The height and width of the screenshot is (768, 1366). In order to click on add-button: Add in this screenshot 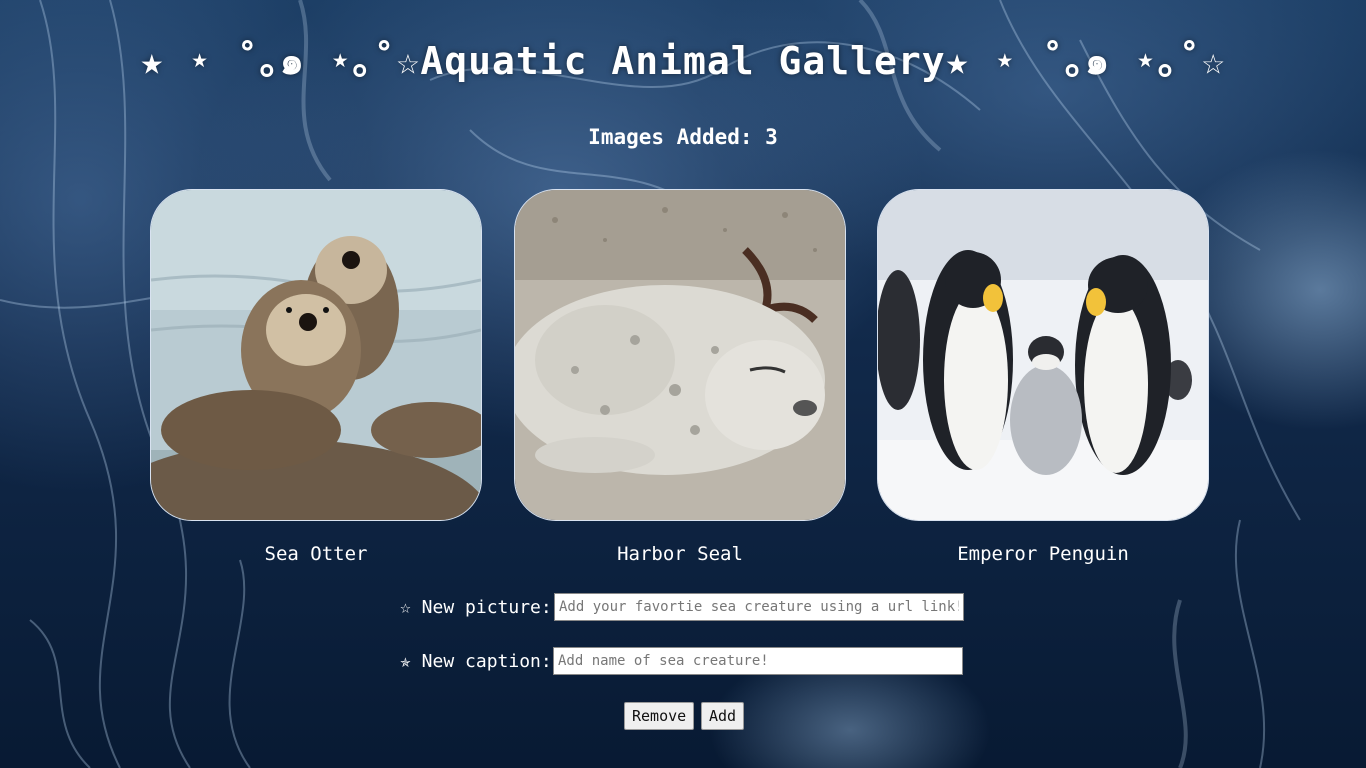, I will do `click(723, 716)`.